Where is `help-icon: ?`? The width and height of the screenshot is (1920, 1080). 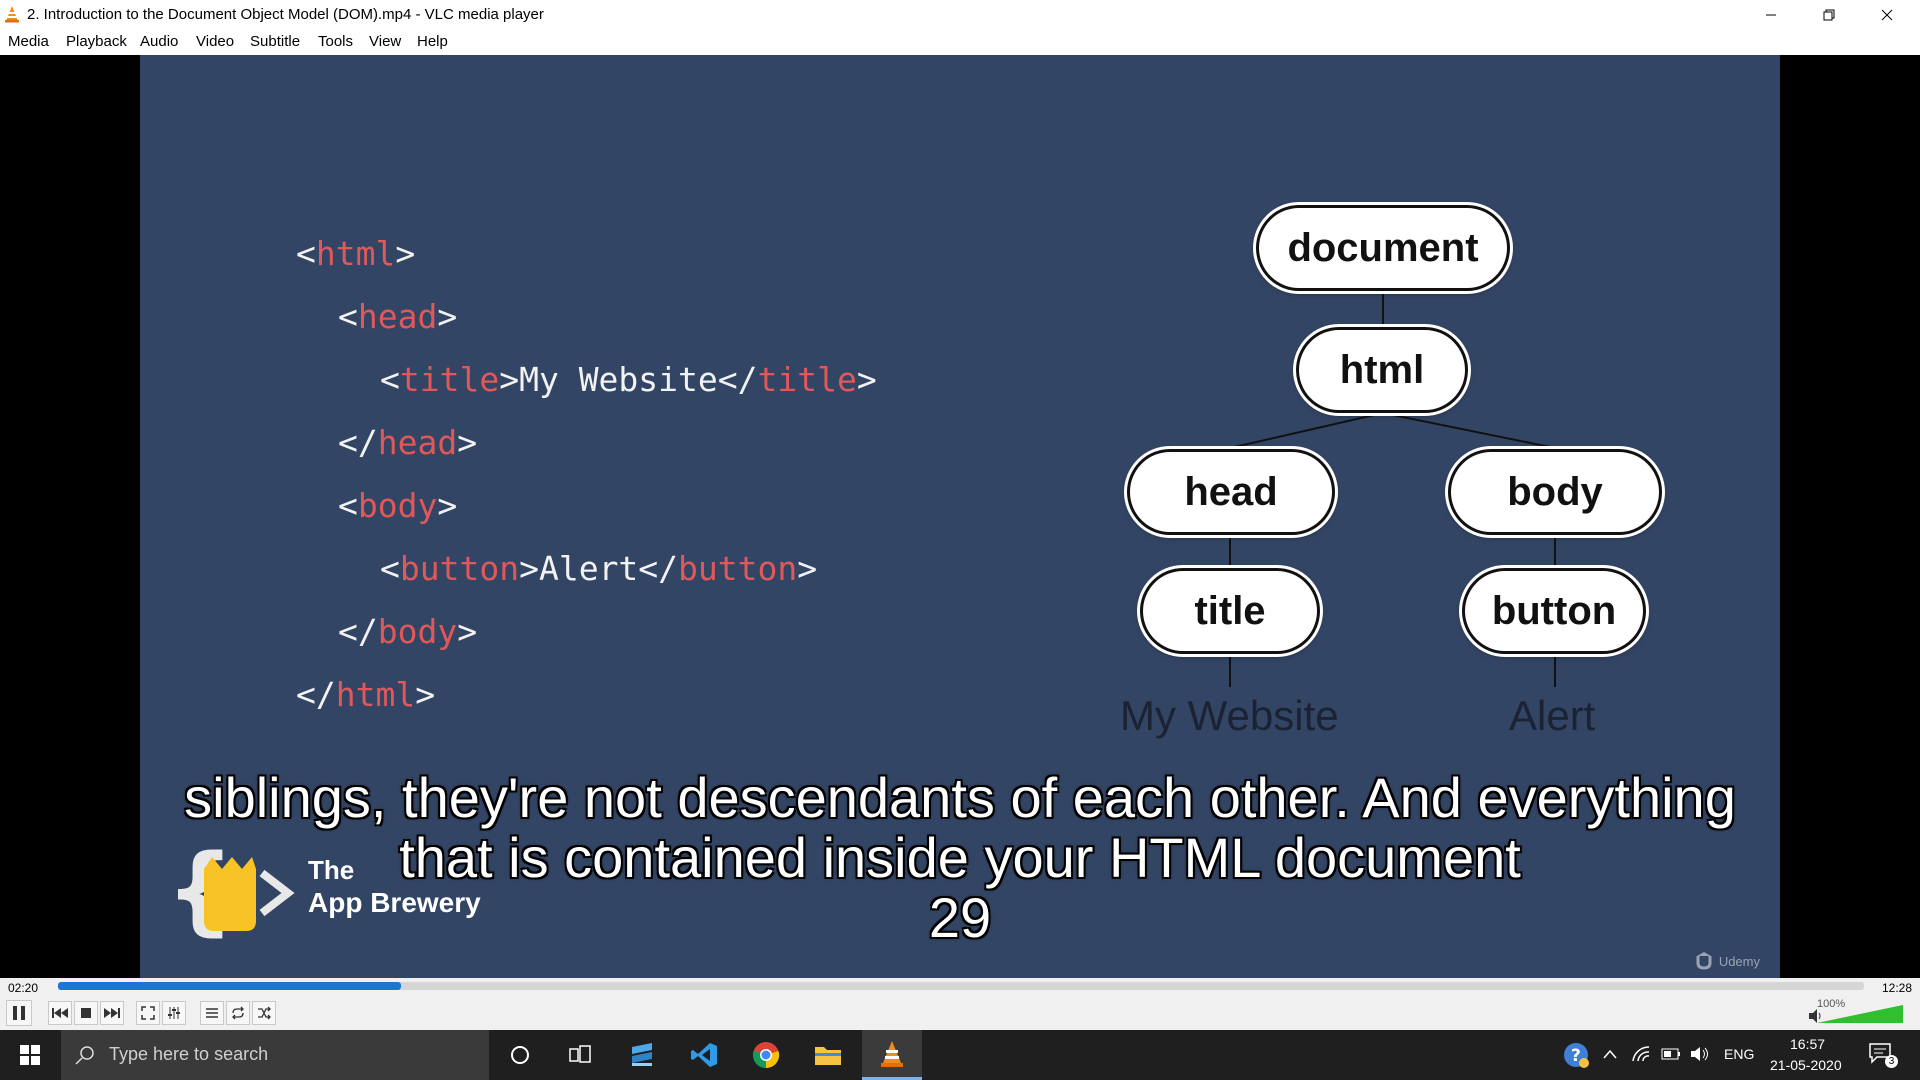 help-icon: ? is located at coordinates (1576, 1055).